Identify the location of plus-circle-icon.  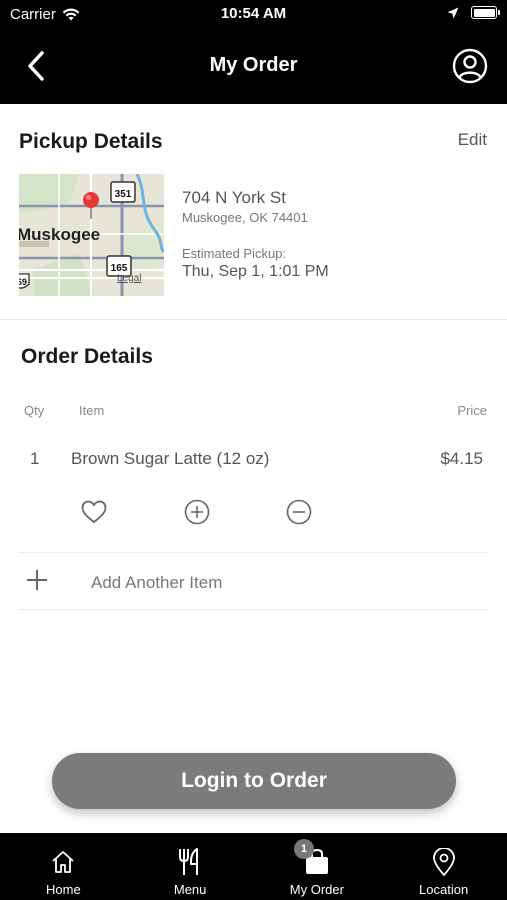
(197, 512).